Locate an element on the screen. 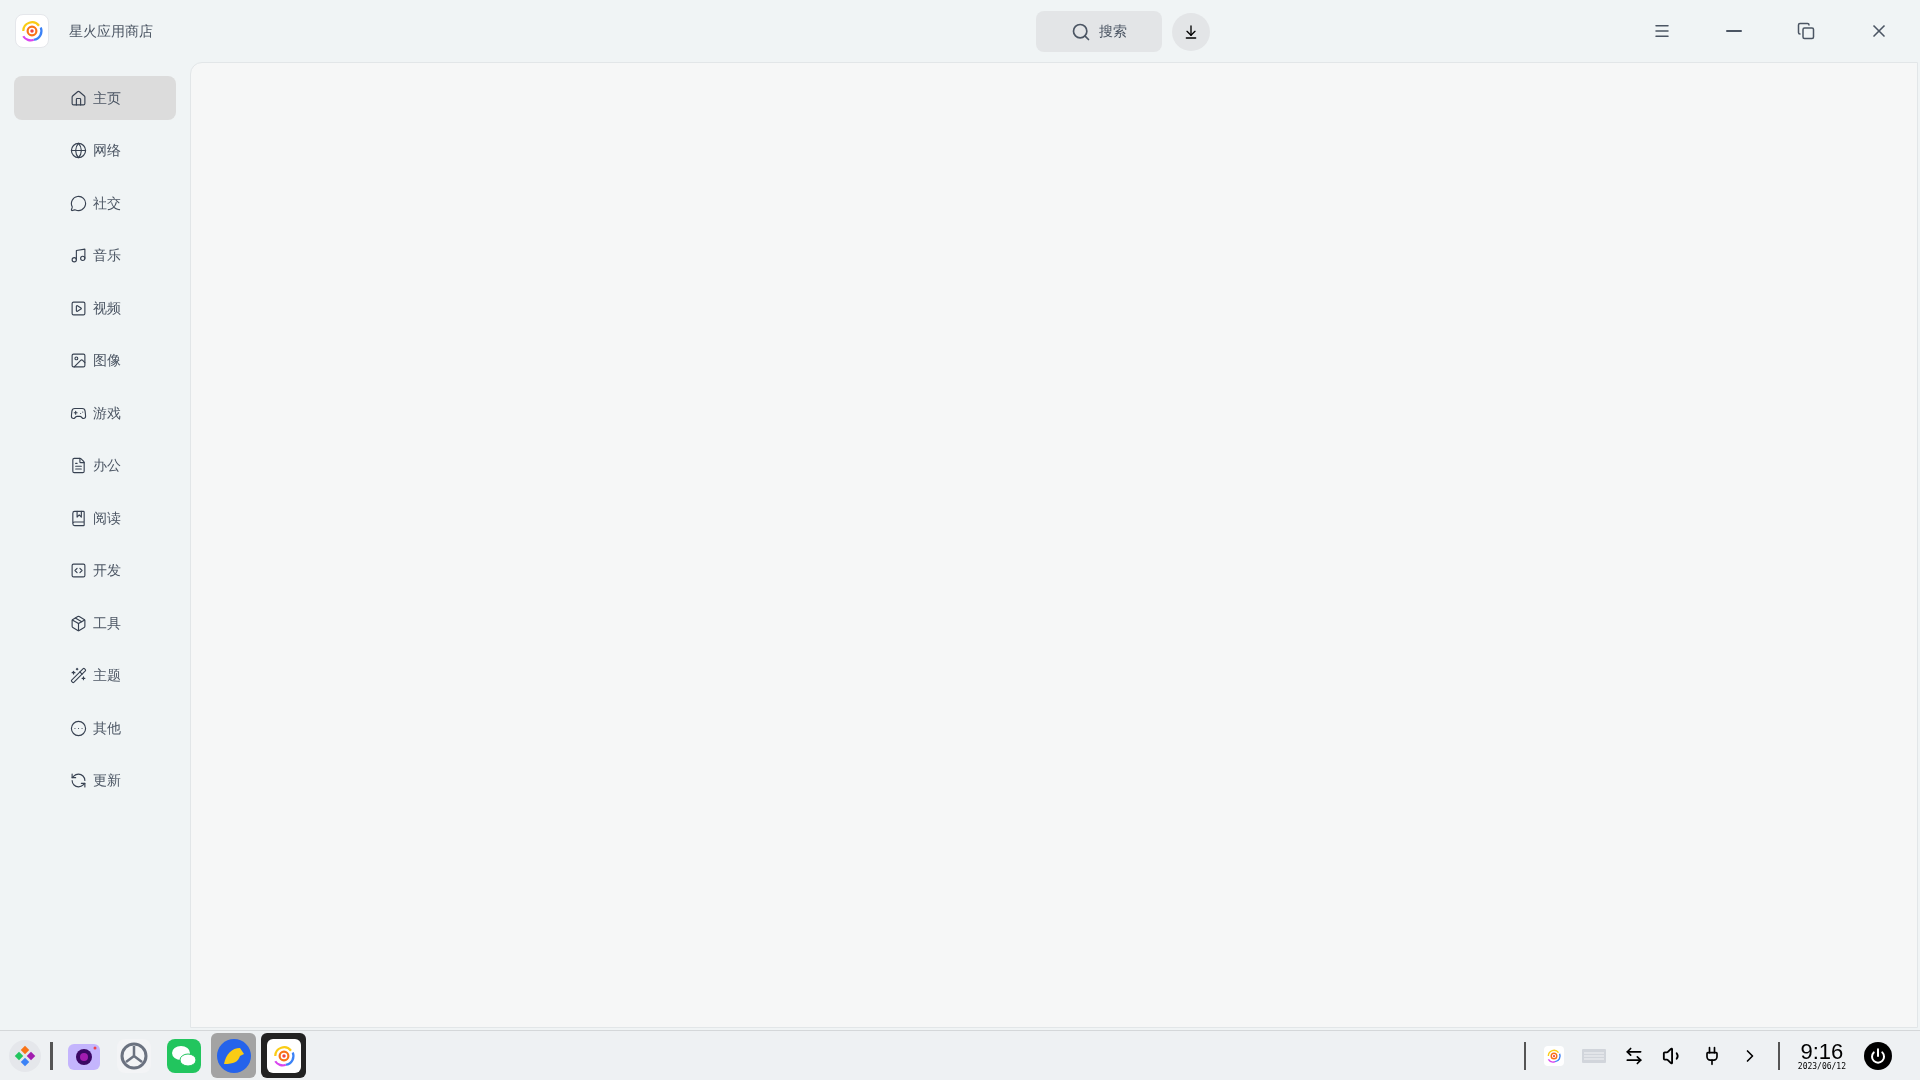 The image size is (1920, 1080). search-button: 搜索 is located at coordinates (1099, 31).